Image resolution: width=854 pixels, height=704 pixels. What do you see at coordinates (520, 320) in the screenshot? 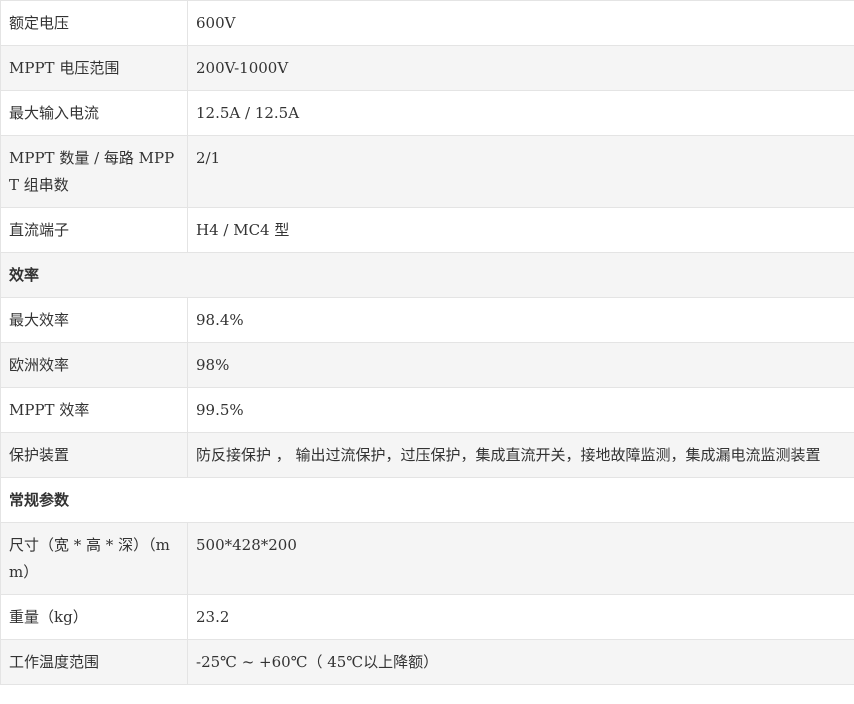
I see `param-value: 98.4%` at bounding box center [520, 320].